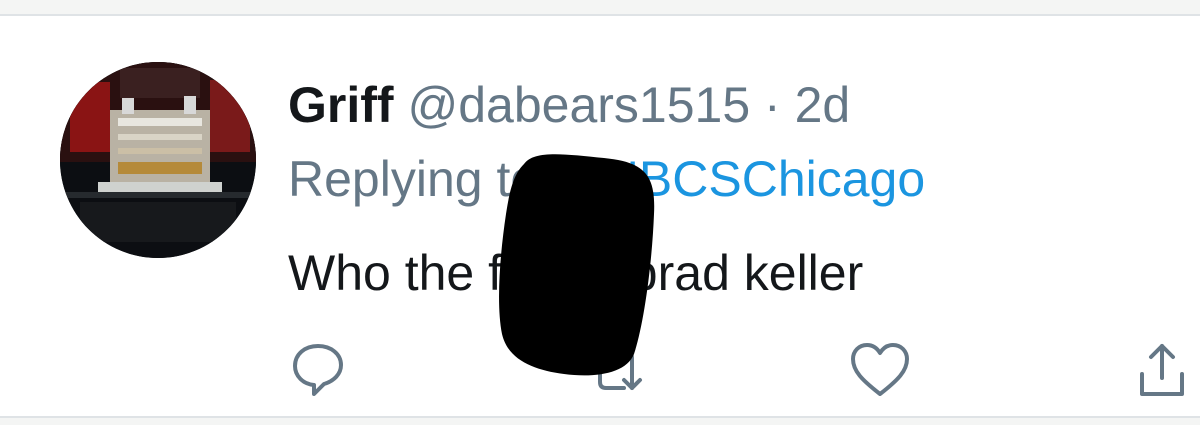 The image size is (1200, 425). I want to click on author-handle: @dabears1515, so click(578, 105).